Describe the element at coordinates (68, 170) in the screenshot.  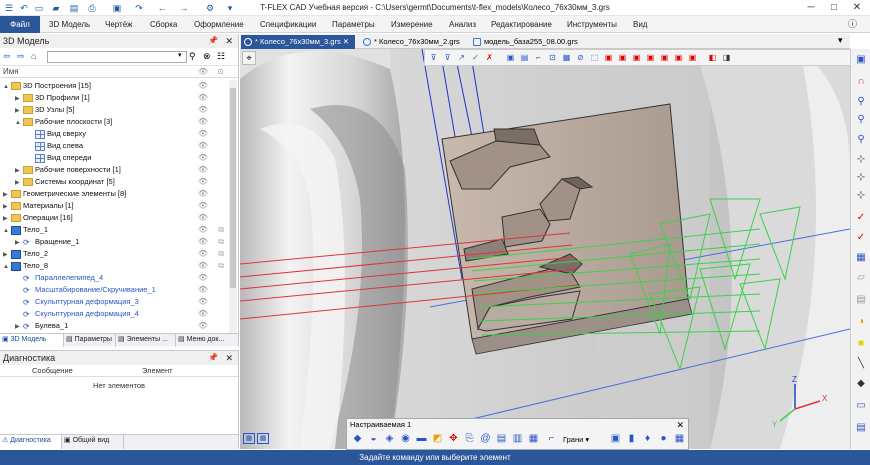
I see `tree-item: ▶ Рабочие поверхности [1]` at that location.